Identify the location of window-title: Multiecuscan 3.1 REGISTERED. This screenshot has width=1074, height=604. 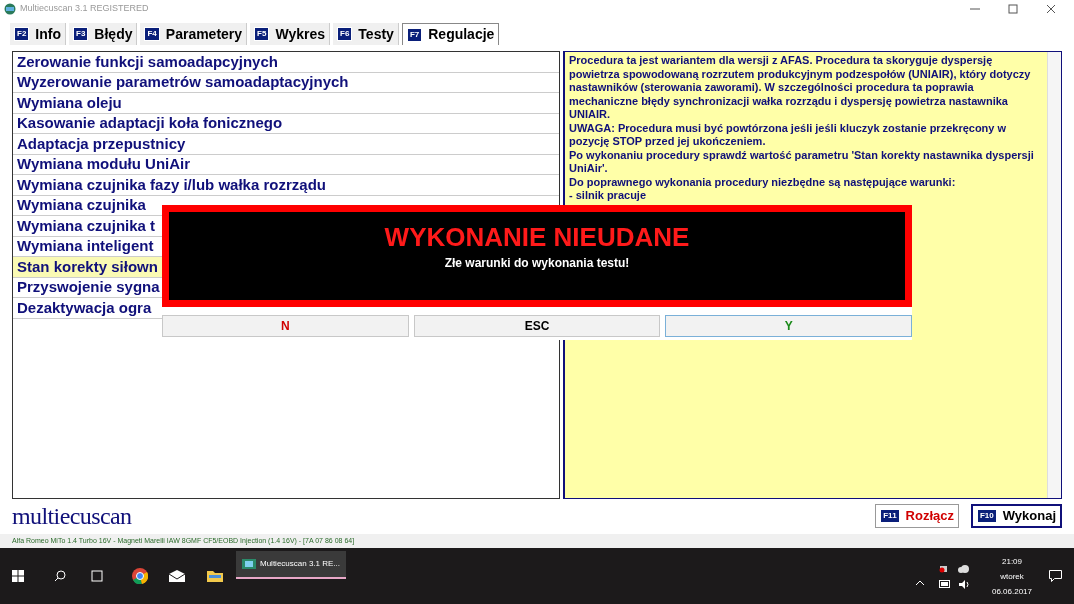
(84, 9).